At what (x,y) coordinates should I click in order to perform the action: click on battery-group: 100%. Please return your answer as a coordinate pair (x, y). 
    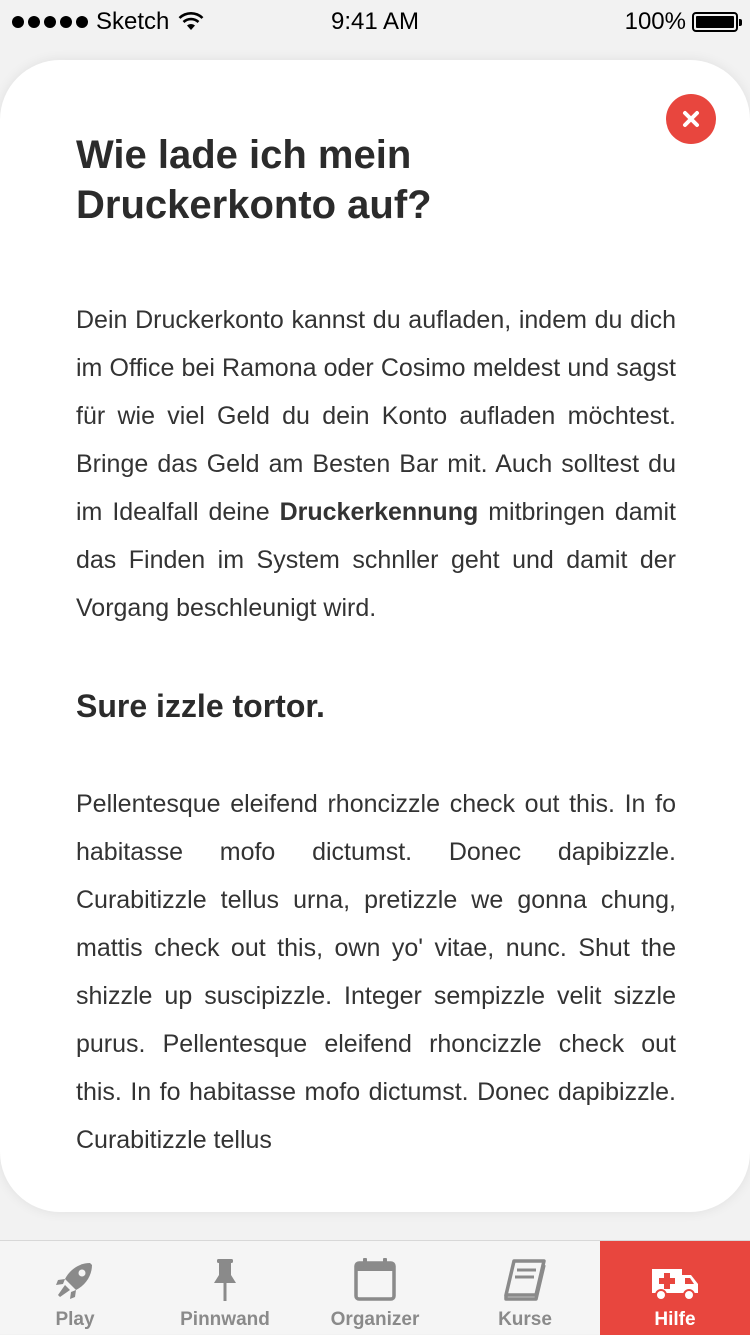
    Looking at the image, I should click on (683, 22).